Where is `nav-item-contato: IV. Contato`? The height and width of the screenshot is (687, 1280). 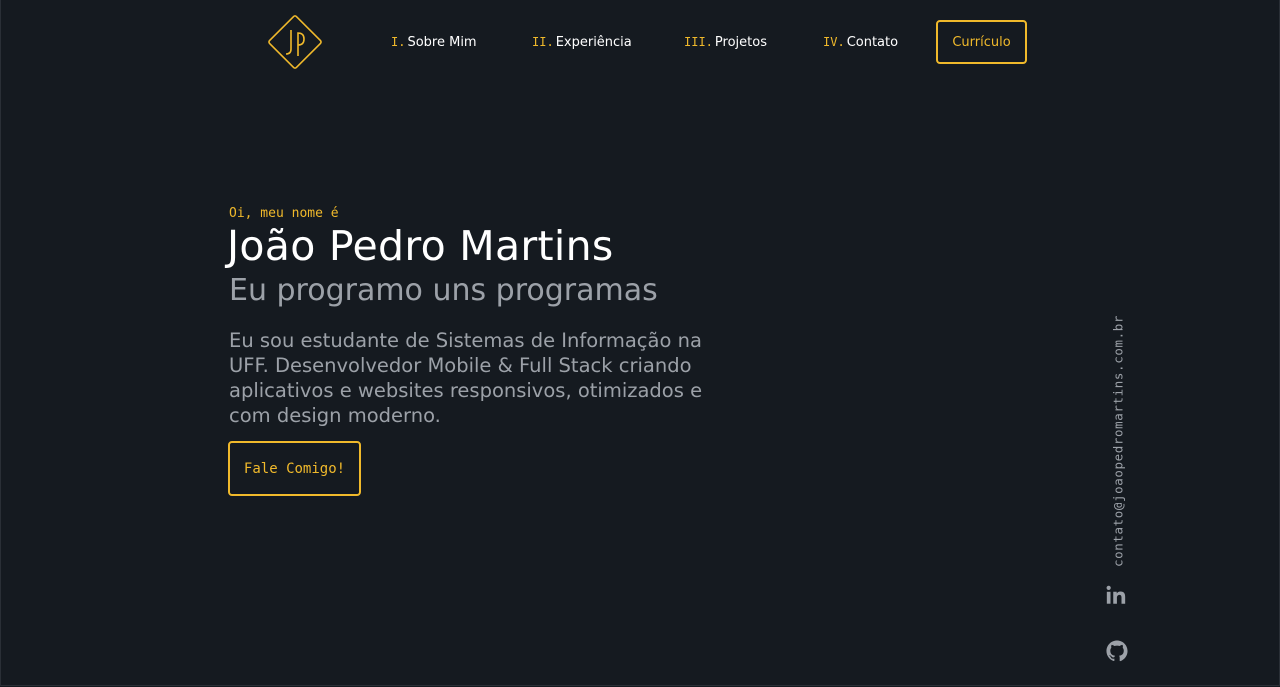 nav-item-contato: IV. Contato is located at coordinates (860, 42).